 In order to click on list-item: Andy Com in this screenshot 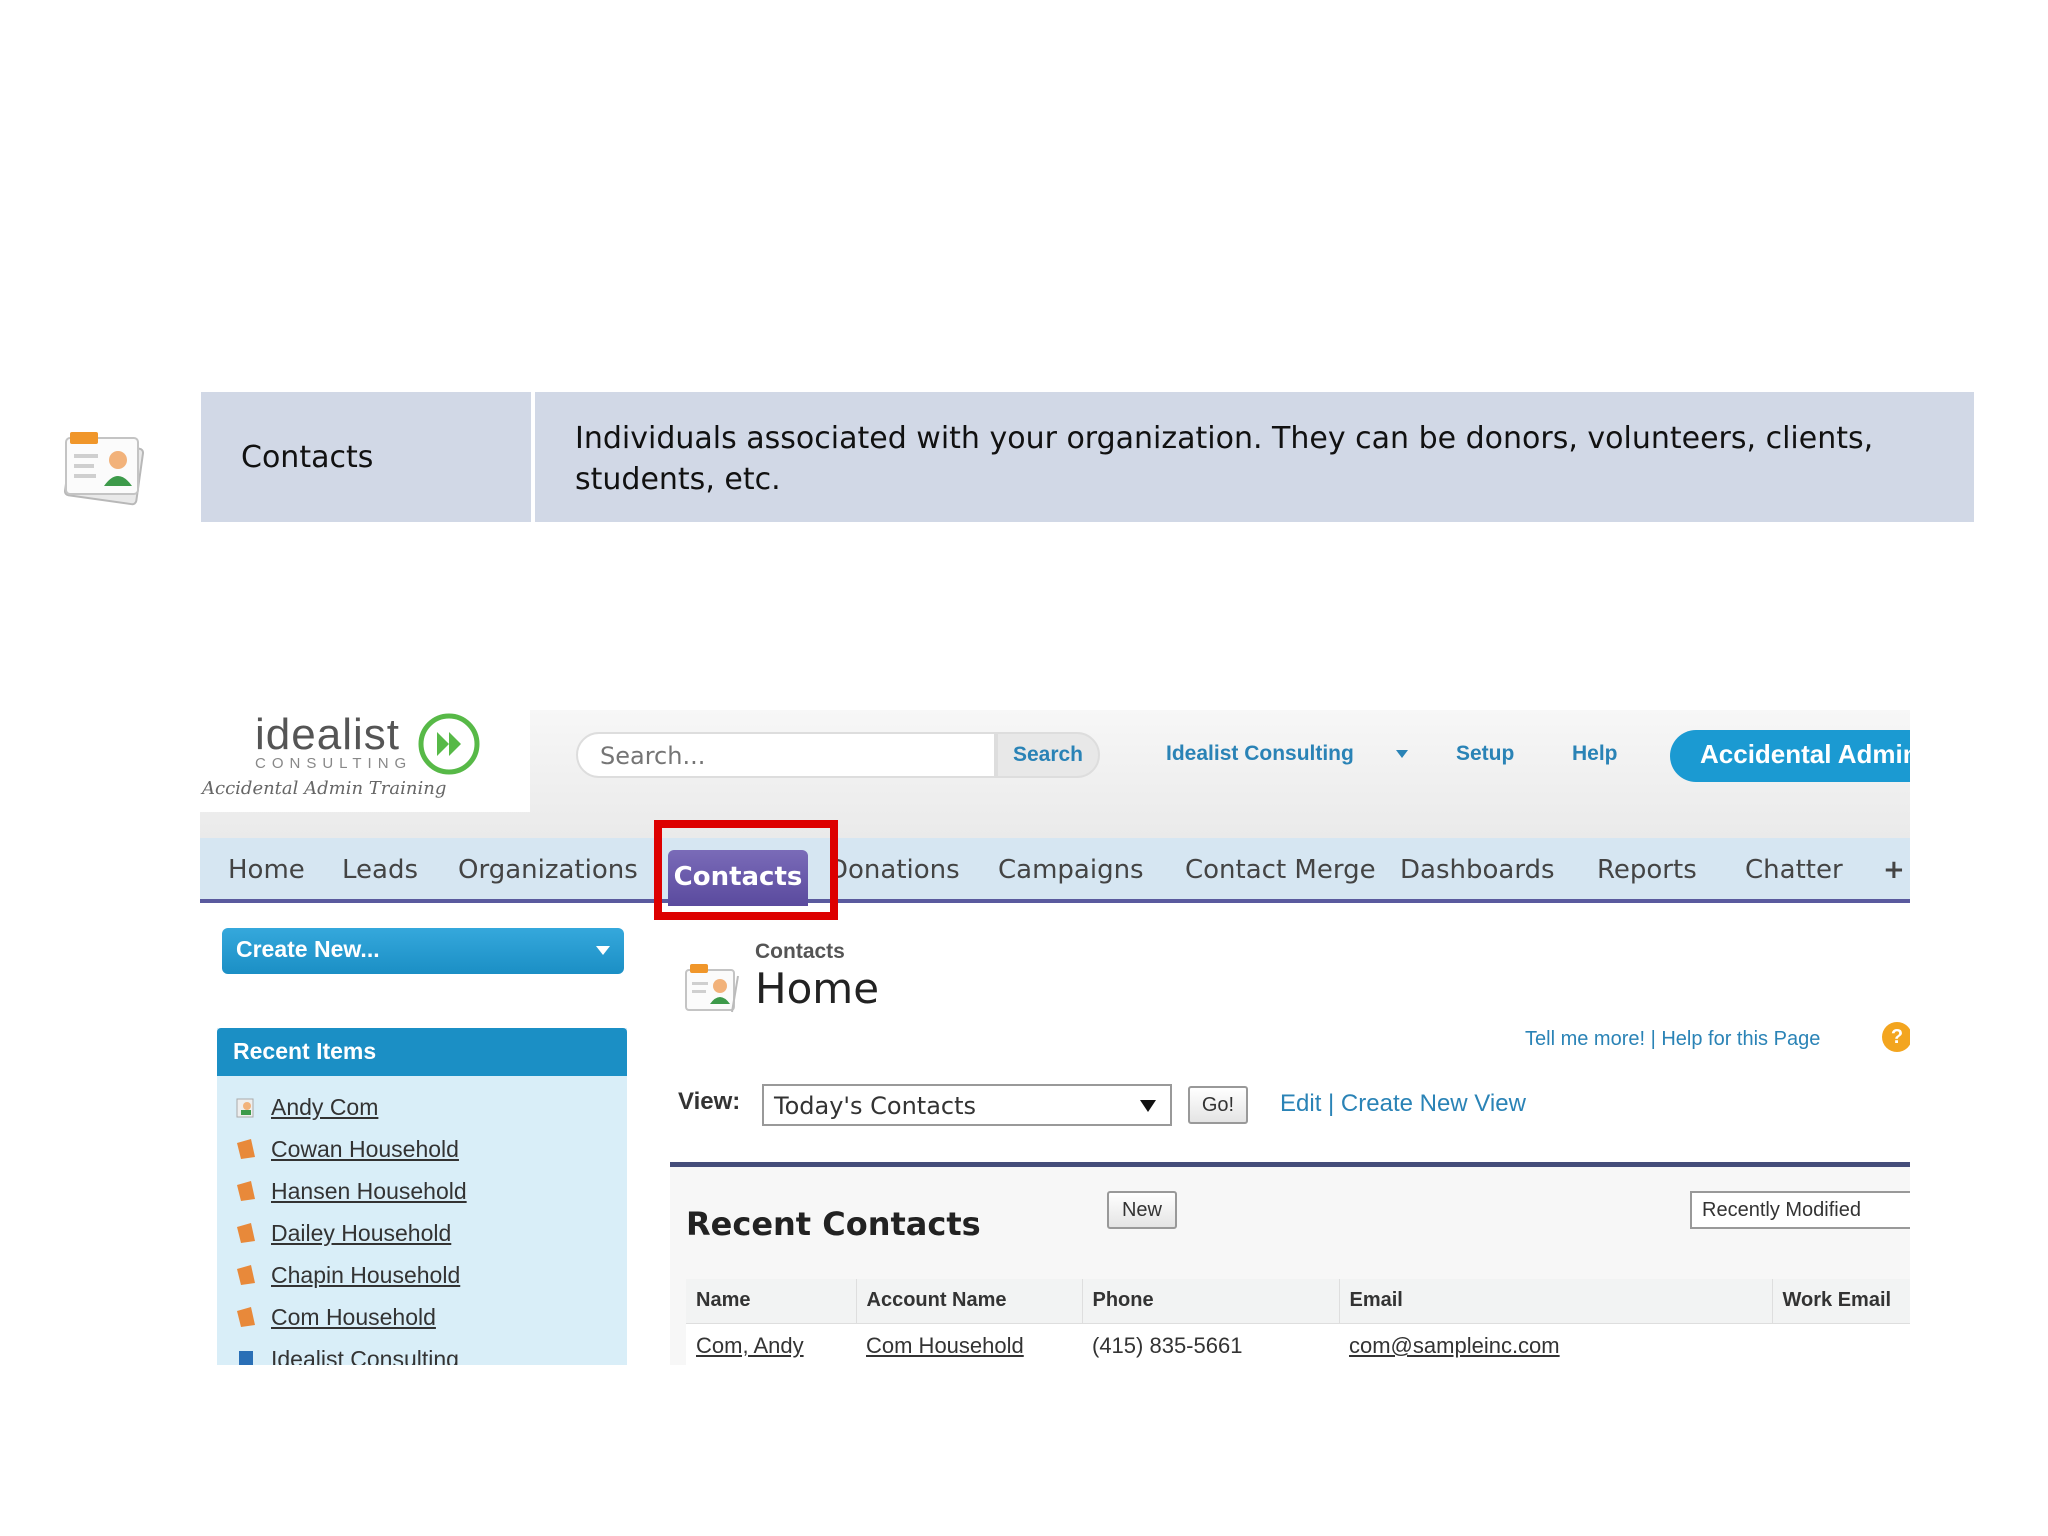, I will do `click(422, 1107)`.